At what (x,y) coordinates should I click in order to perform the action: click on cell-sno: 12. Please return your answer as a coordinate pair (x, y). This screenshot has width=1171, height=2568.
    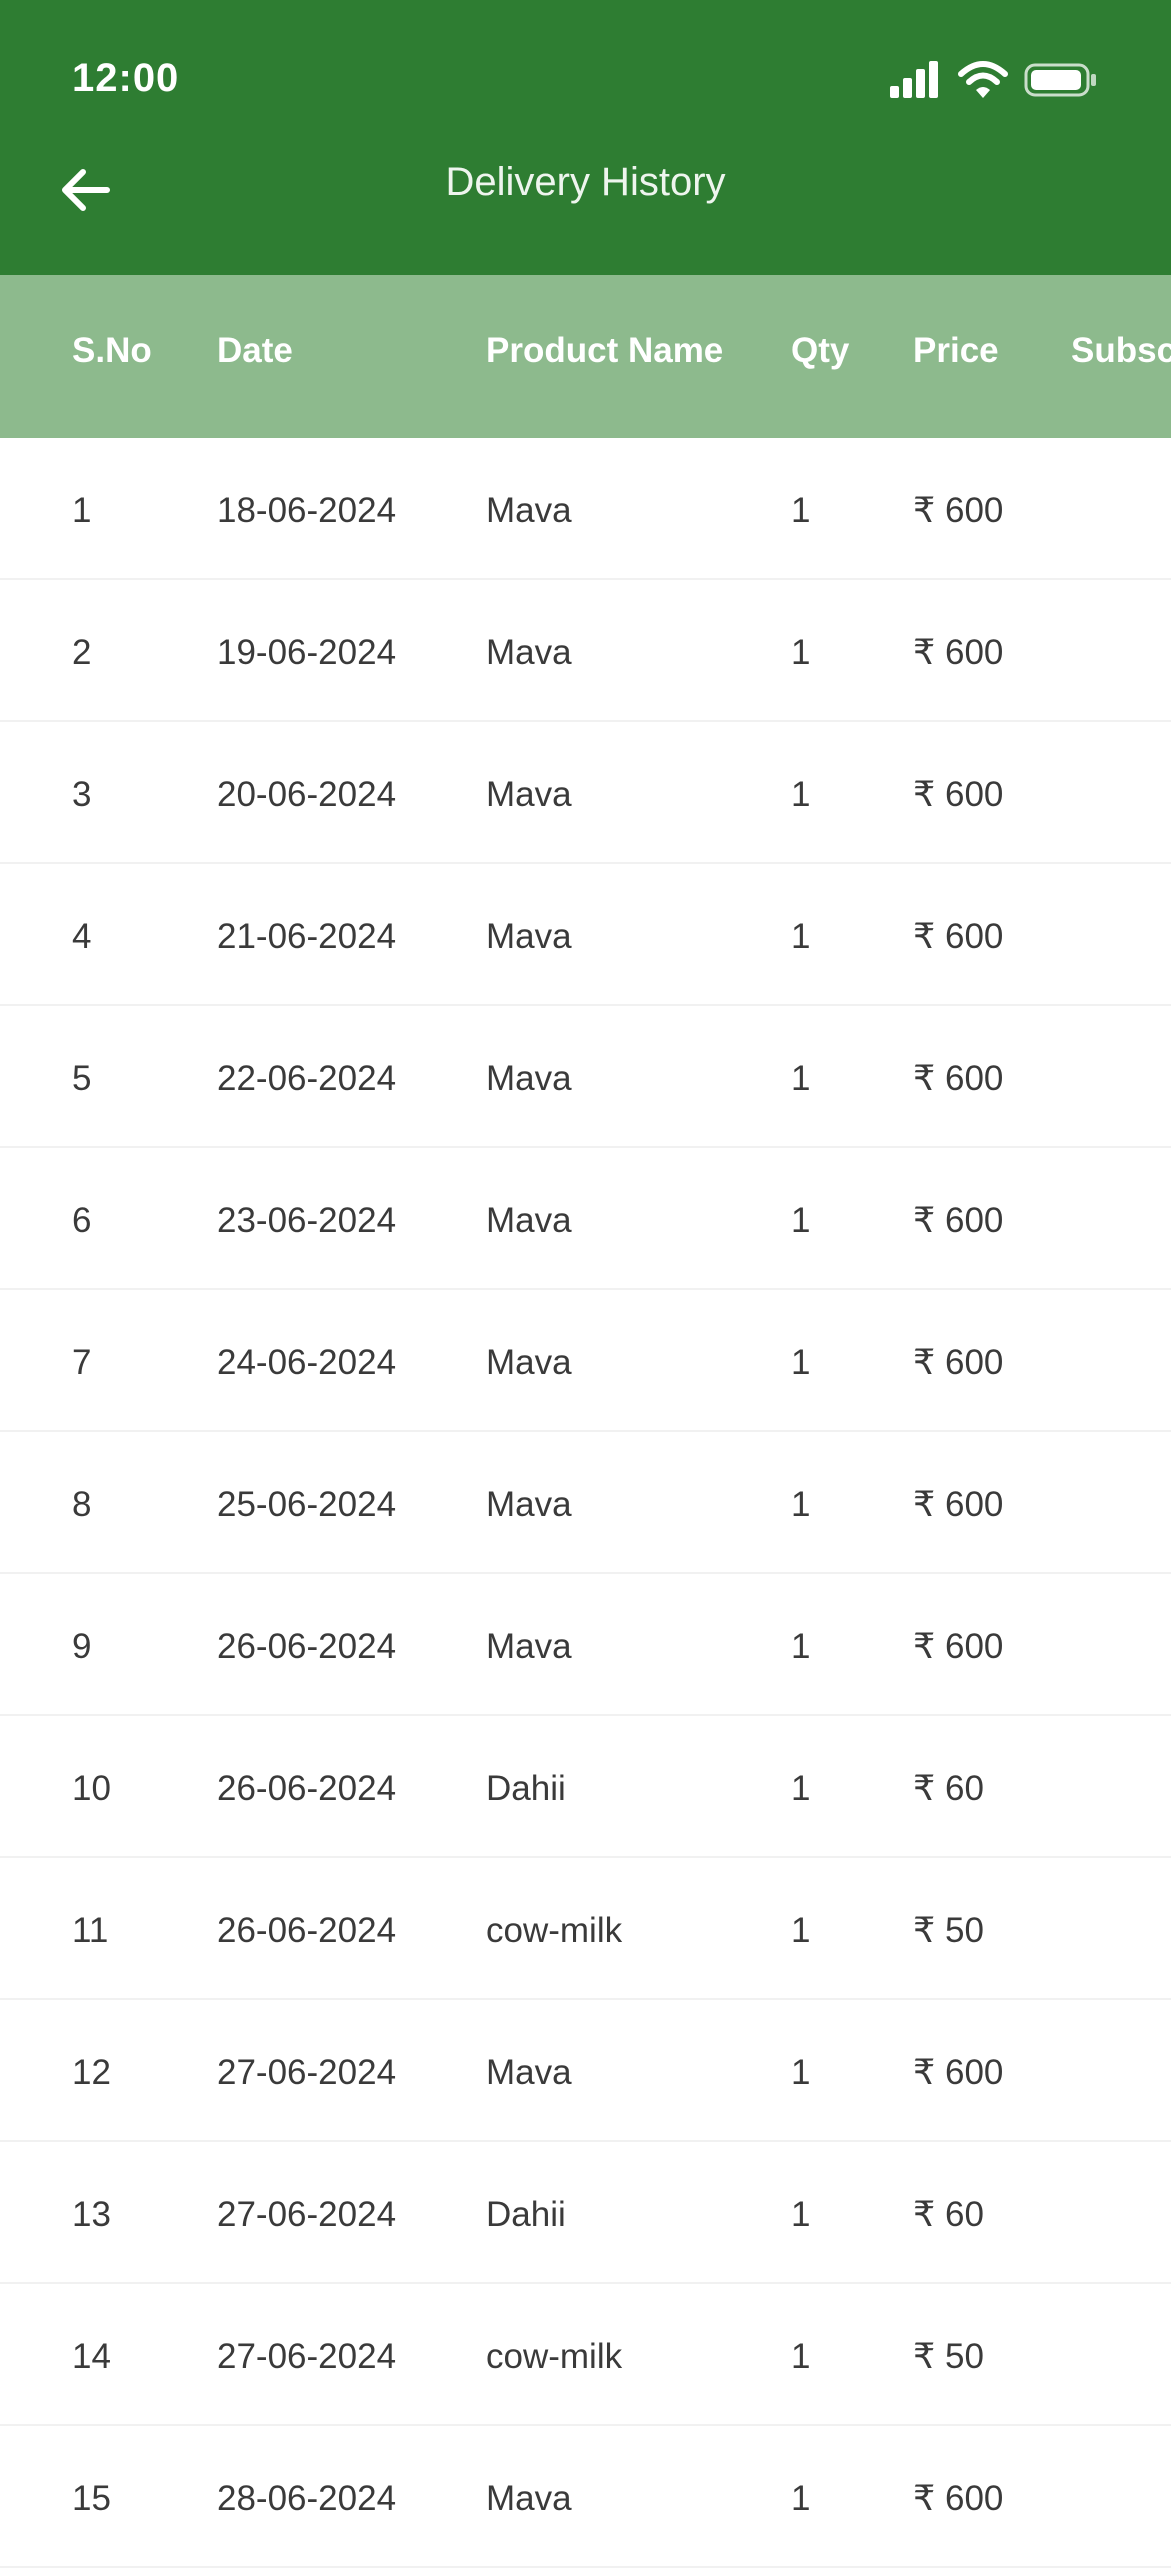
    Looking at the image, I should click on (91, 2072).